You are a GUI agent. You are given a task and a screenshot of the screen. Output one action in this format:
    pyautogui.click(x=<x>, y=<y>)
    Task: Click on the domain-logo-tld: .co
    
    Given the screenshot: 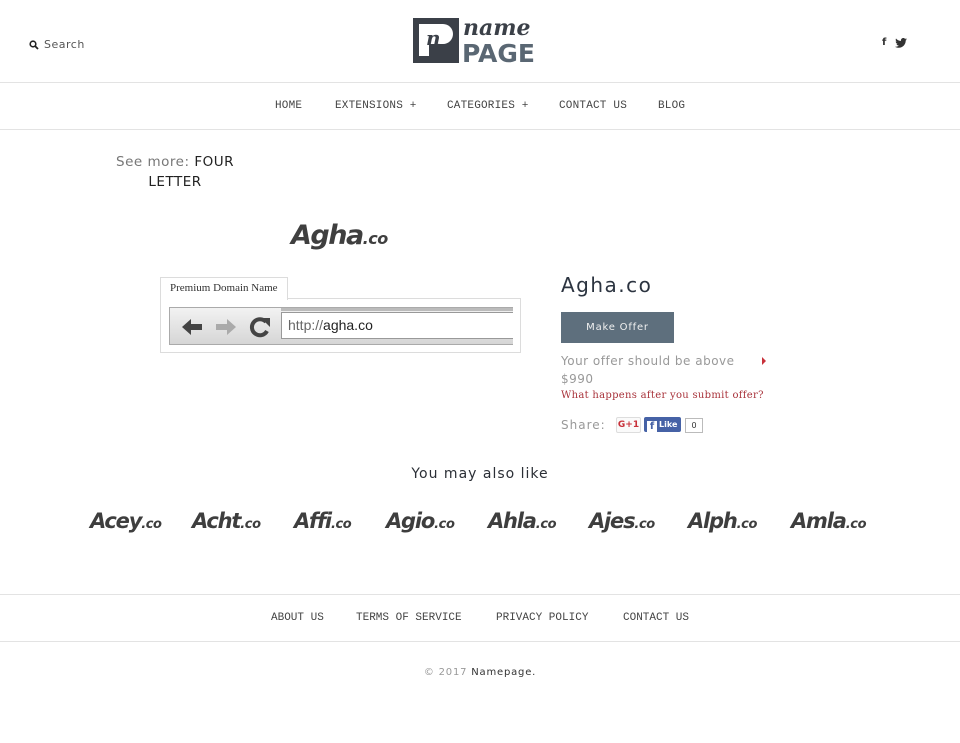 What is the action you would take?
    pyautogui.click(x=375, y=238)
    